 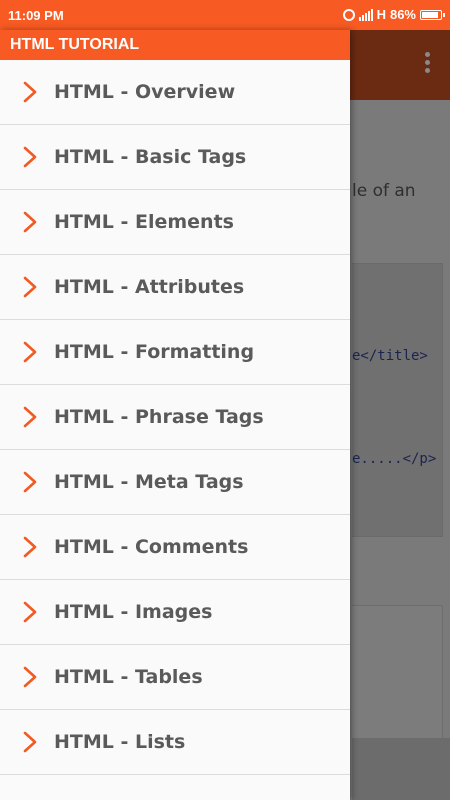 What do you see at coordinates (432, 14) in the screenshot?
I see `battery-icon` at bounding box center [432, 14].